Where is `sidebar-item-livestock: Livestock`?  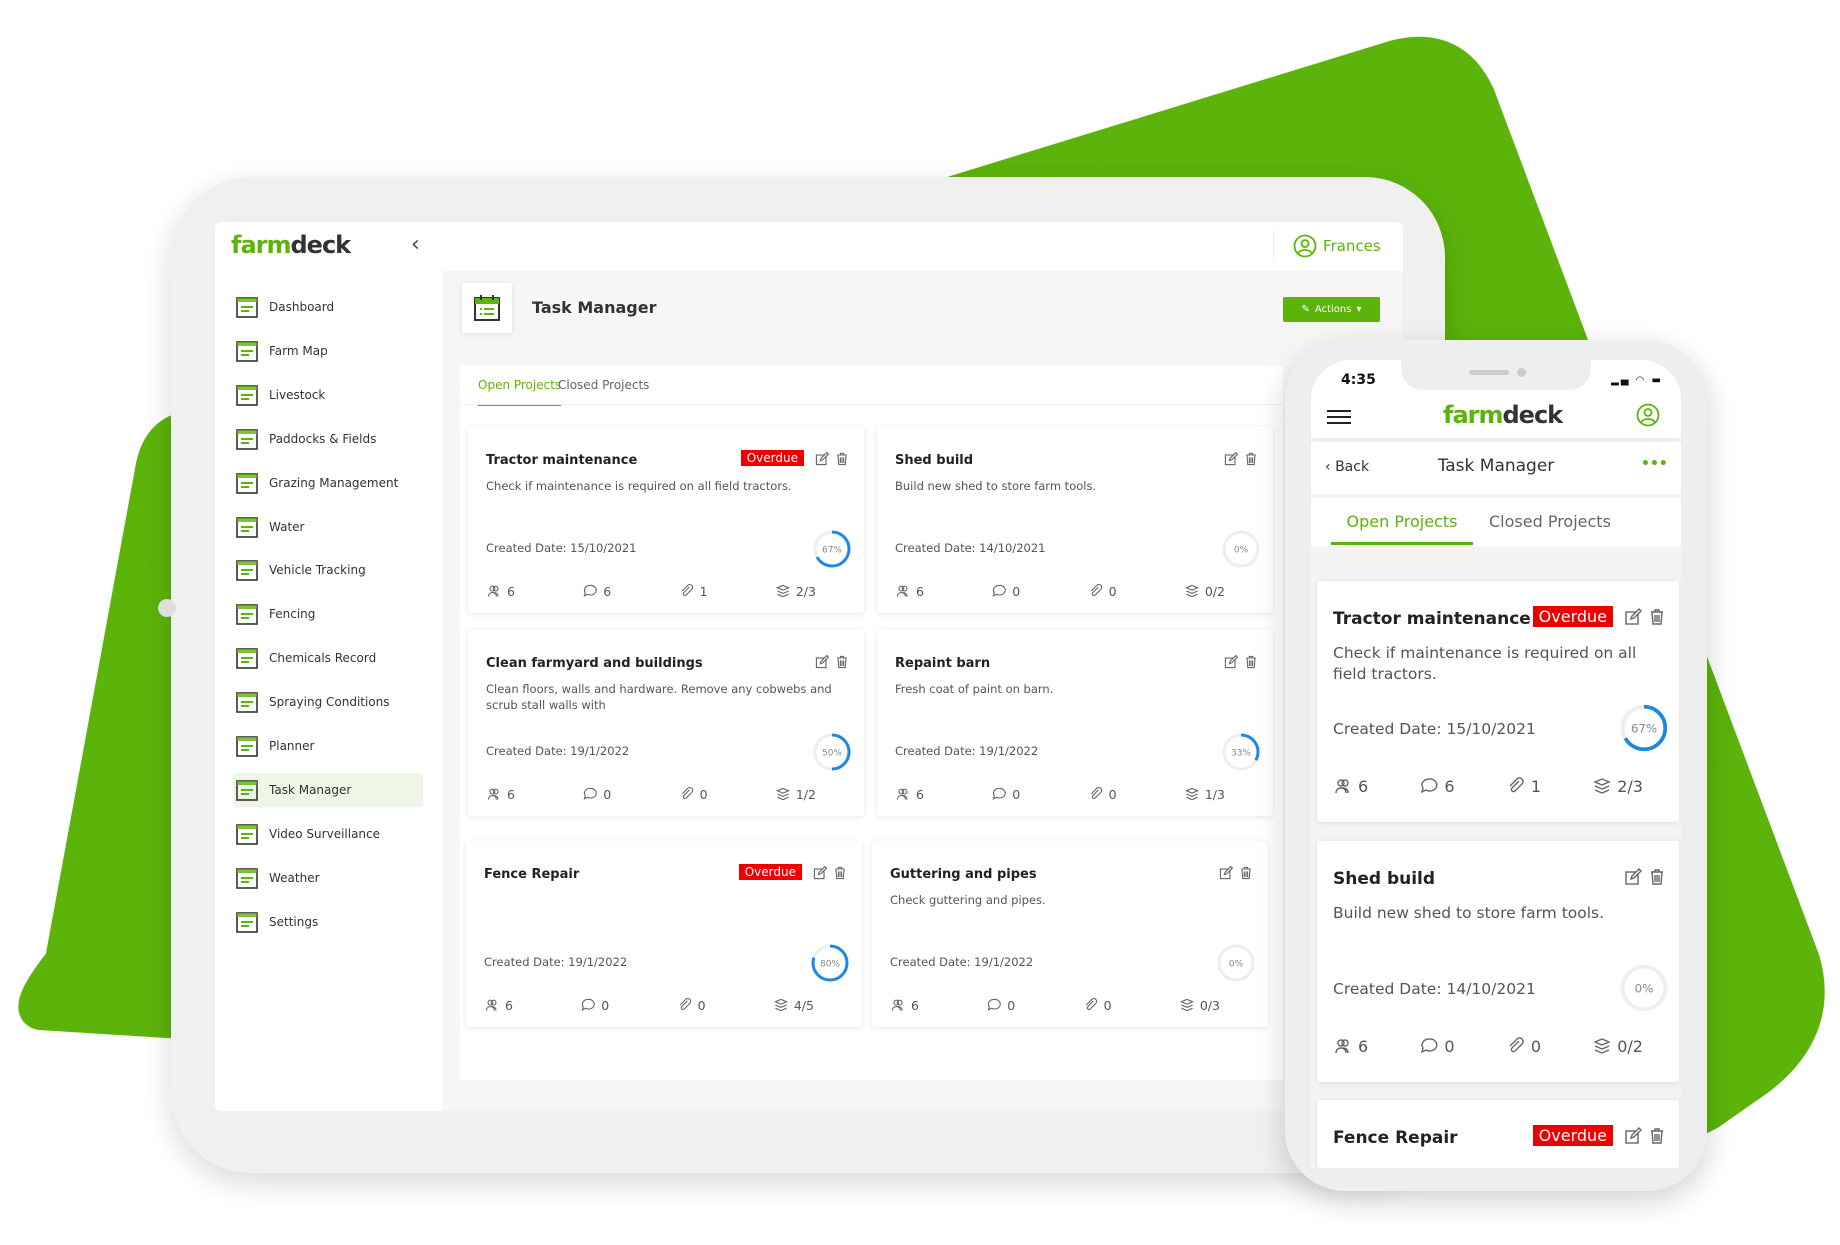 sidebar-item-livestock: Livestock is located at coordinates (328, 395).